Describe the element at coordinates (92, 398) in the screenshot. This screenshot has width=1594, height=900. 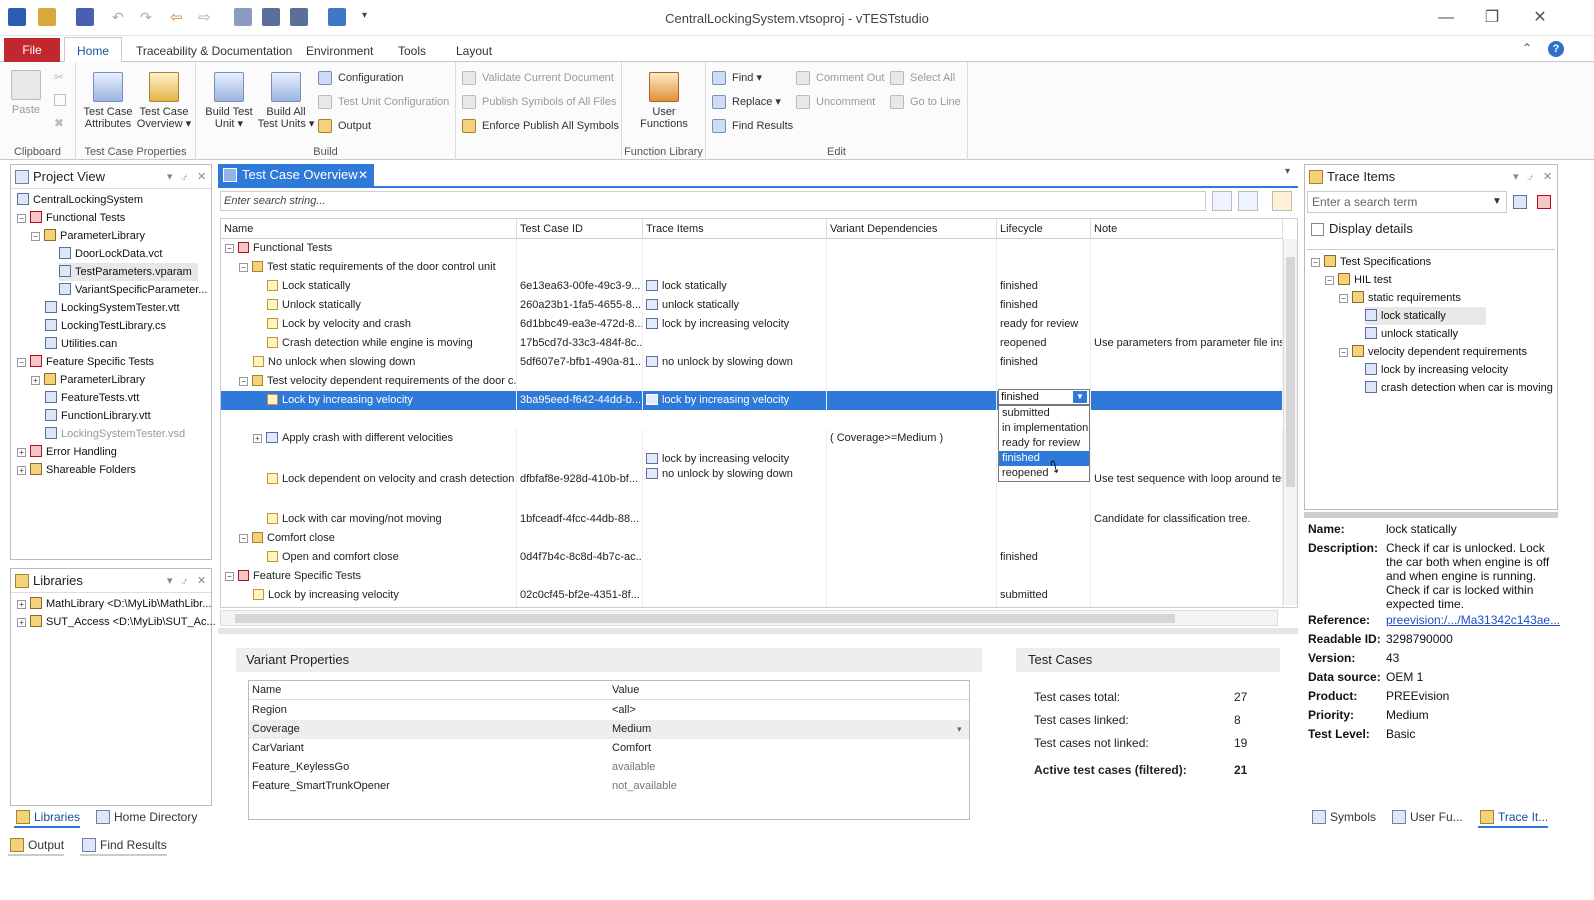
I see `tree-node: FeatureTests.vtt` at that location.